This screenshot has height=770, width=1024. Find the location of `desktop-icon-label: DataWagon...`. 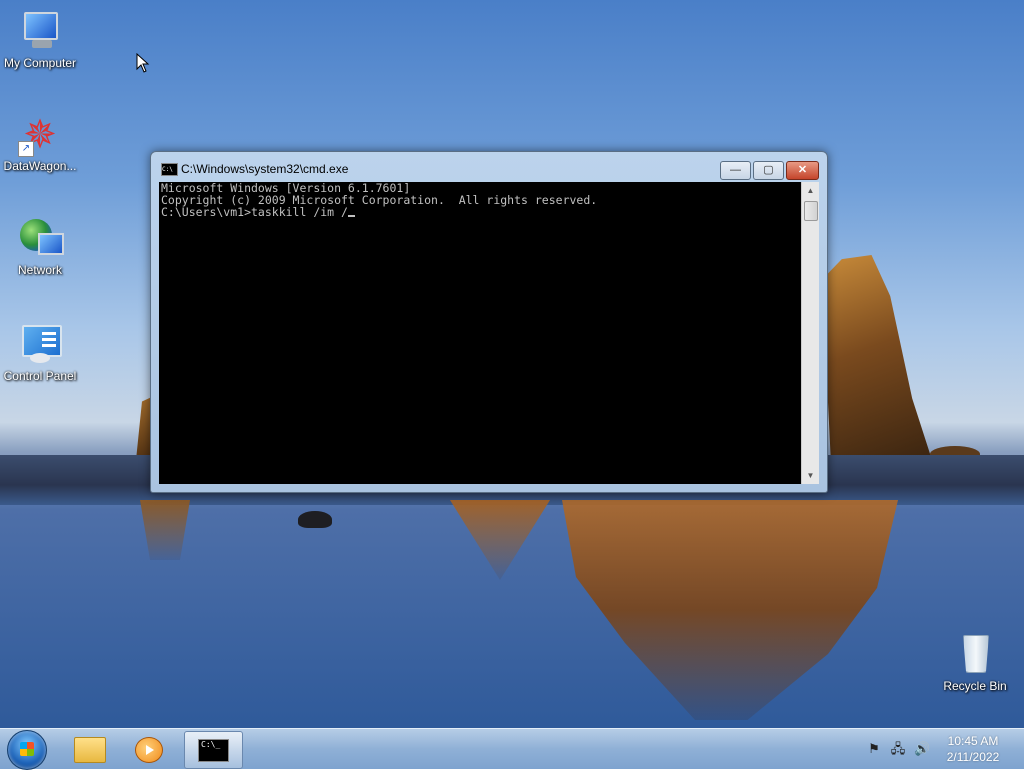

desktop-icon-label: DataWagon... is located at coordinates (40, 166).